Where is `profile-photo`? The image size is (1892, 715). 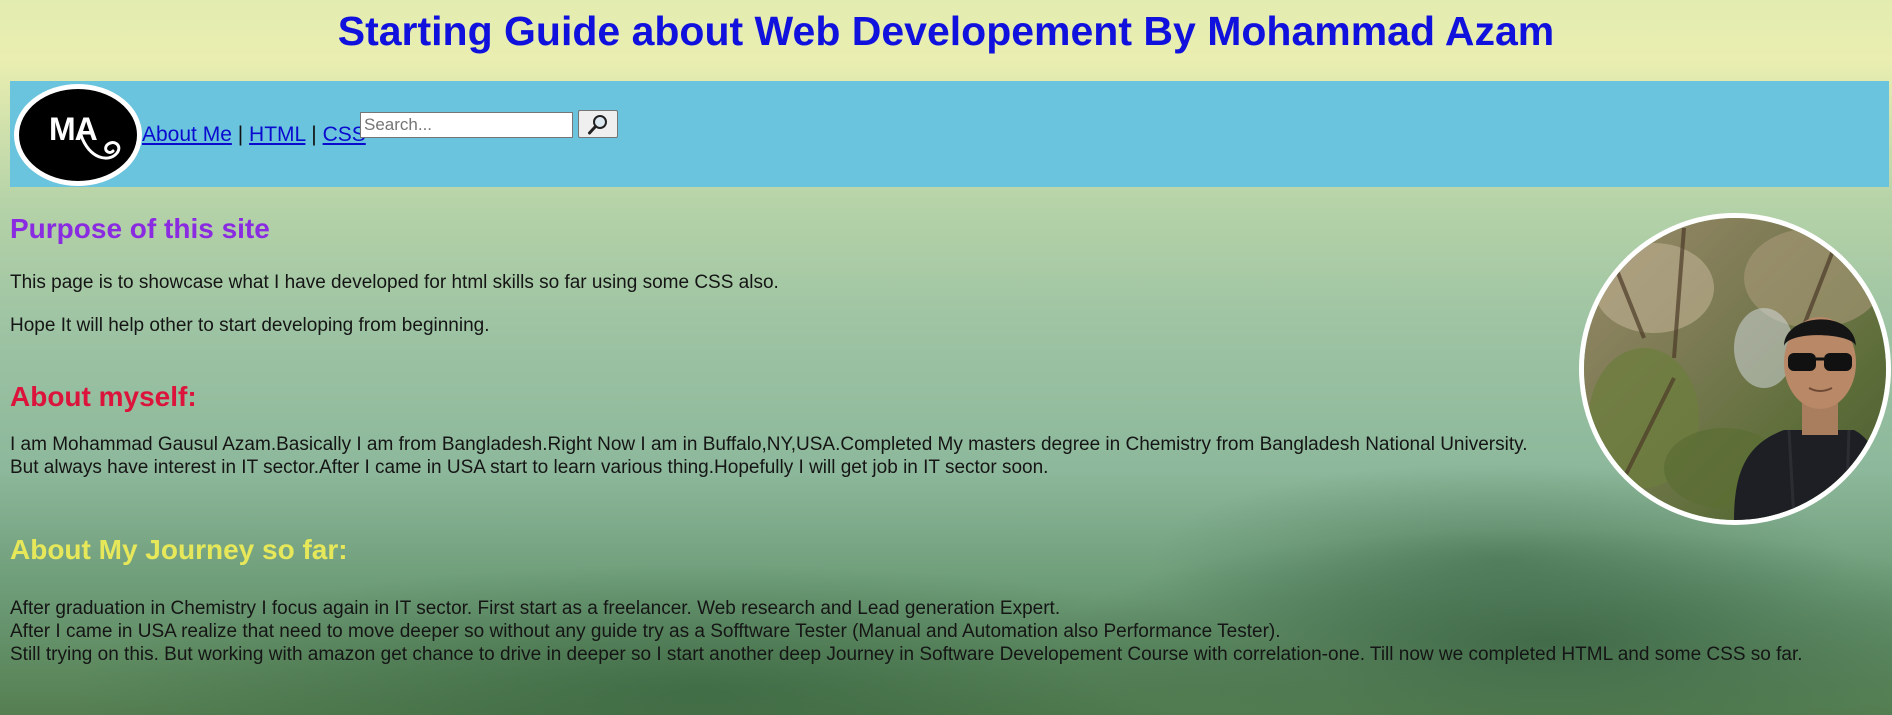 profile-photo is located at coordinates (1735, 369).